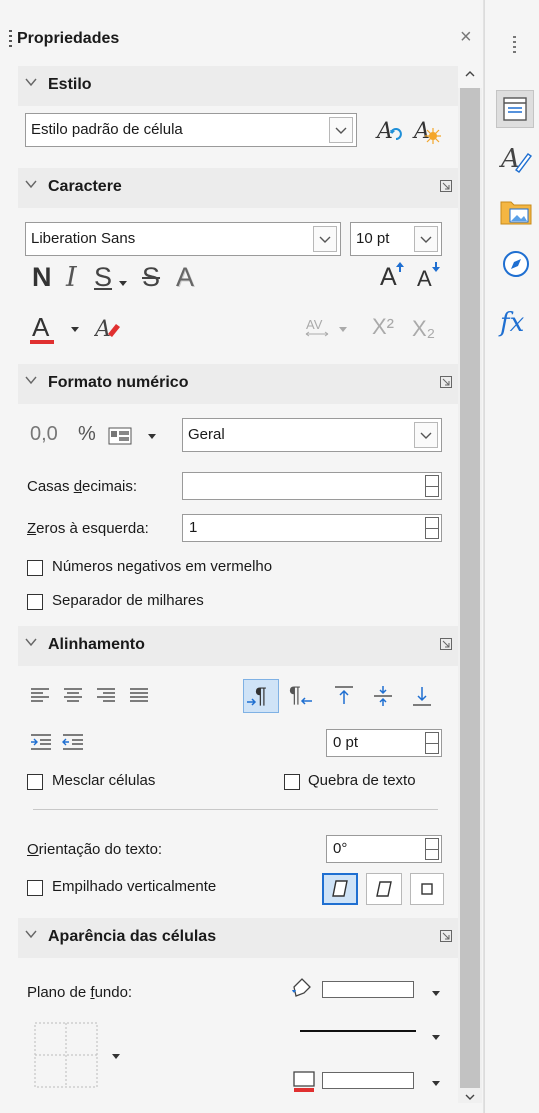 The image size is (539, 1113). I want to click on strikethrough-button: S, so click(151, 277).